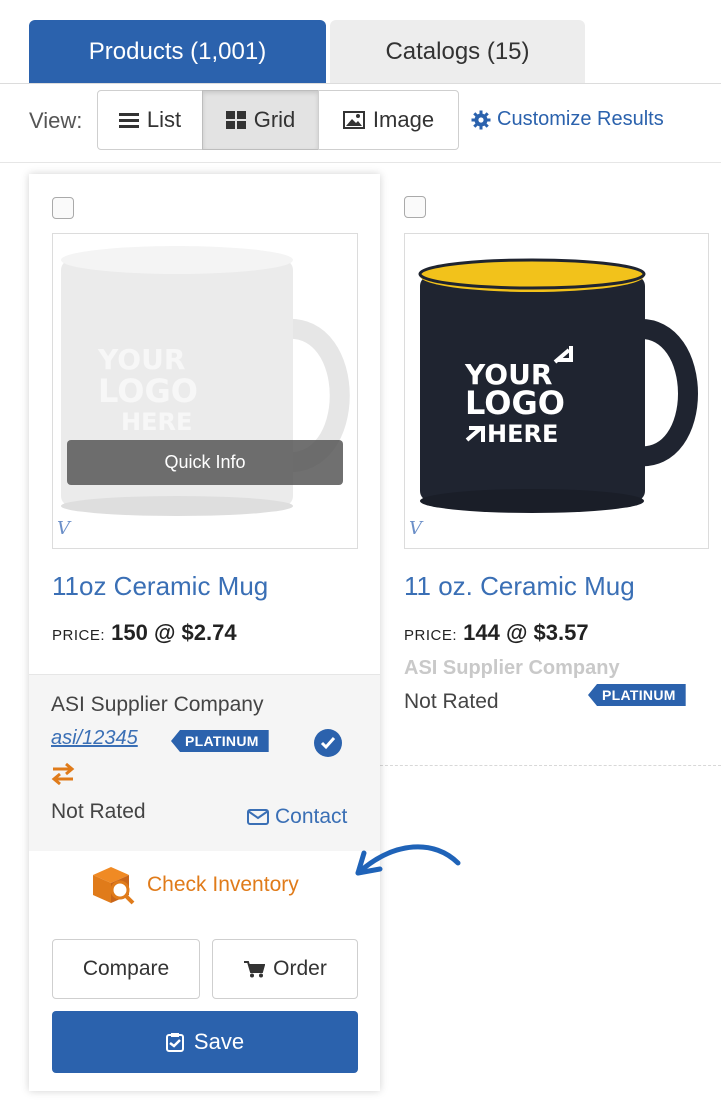 Image resolution: width=721 pixels, height=1113 pixels. I want to click on product-image: YOUR LOGO HERE V, so click(556, 391).